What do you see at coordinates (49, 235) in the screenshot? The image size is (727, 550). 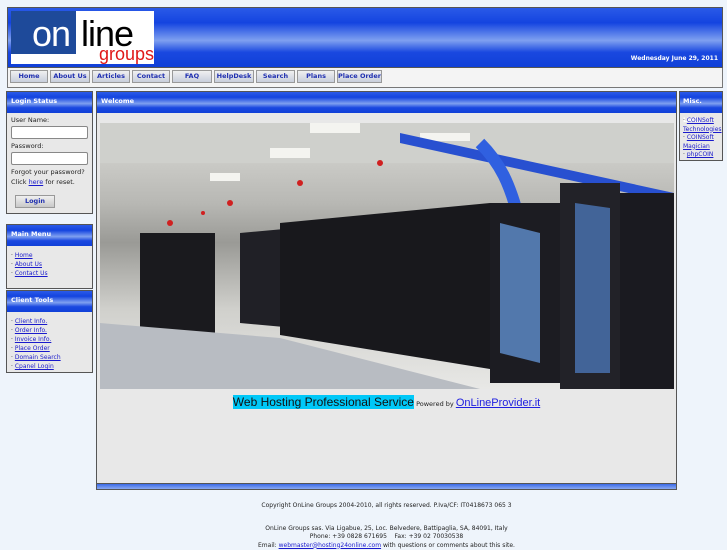 I see `main-menu-title: Main Menu` at bounding box center [49, 235].